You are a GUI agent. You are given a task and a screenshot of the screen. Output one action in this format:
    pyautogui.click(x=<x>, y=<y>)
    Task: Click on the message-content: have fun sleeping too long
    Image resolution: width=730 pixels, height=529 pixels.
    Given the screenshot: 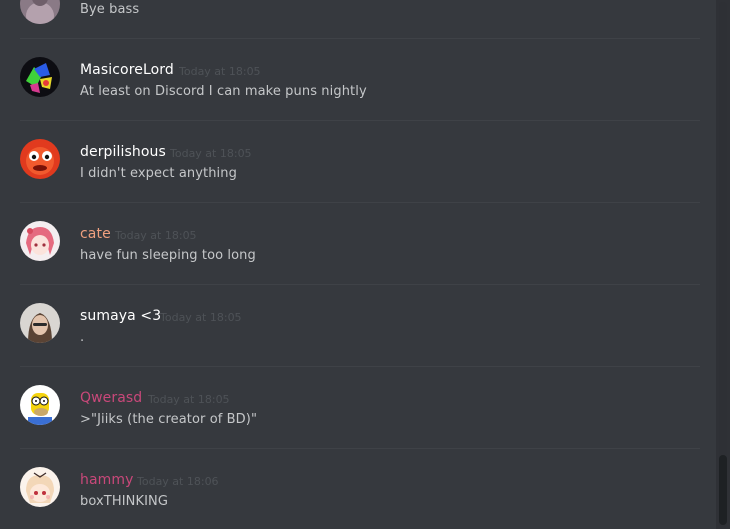 What is the action you would take?
    pyautogui.click(x=168, y=255)
    